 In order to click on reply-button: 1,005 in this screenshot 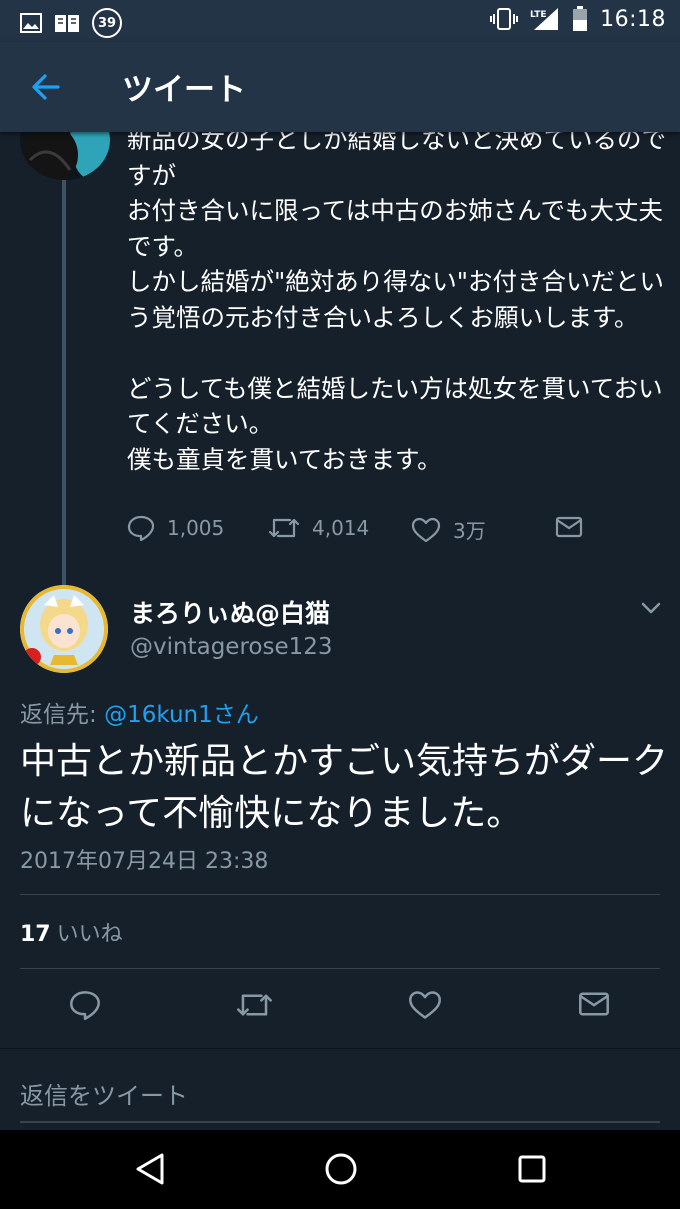, I will do `click(175, 528)`.